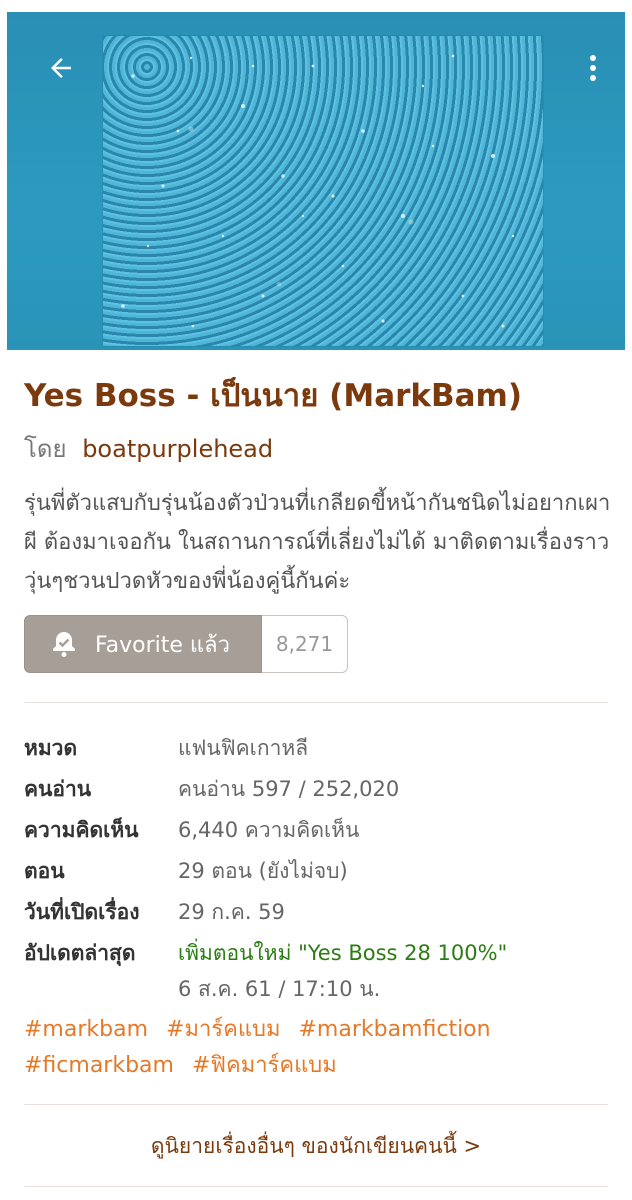 This screenshot has width=632, height=1200. I want to click on by-label: โดย, so click(45, 449).